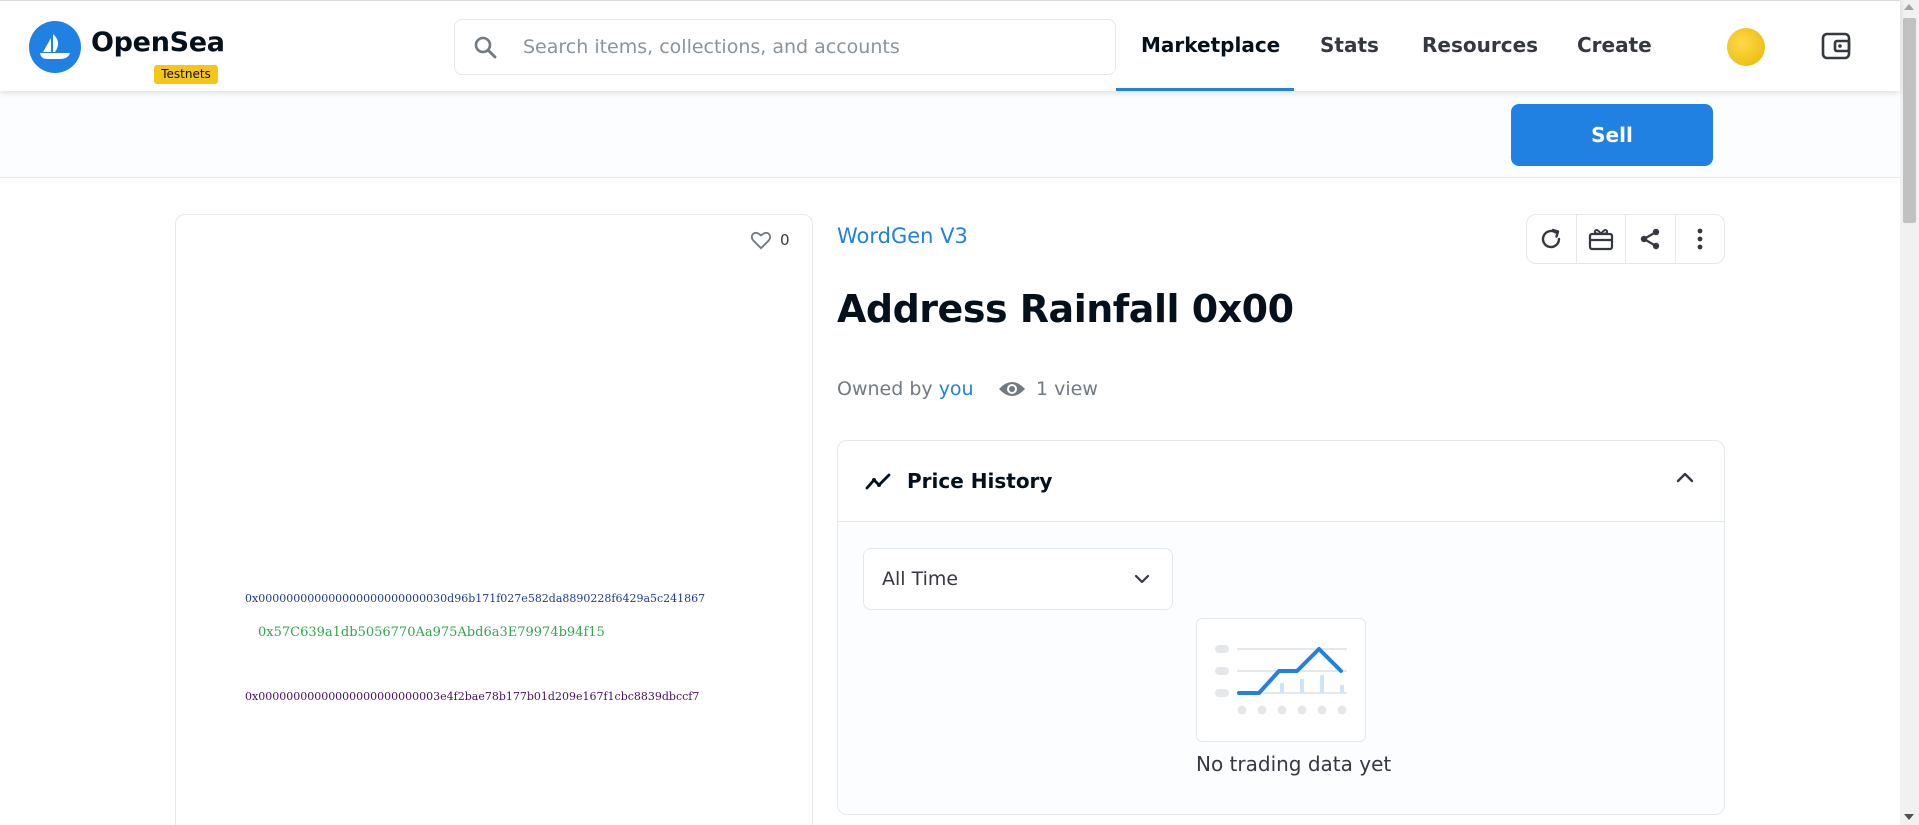 The width and height of the screenshot is (1919, 825). I want to click on more-options-button, so click(1700, 239).